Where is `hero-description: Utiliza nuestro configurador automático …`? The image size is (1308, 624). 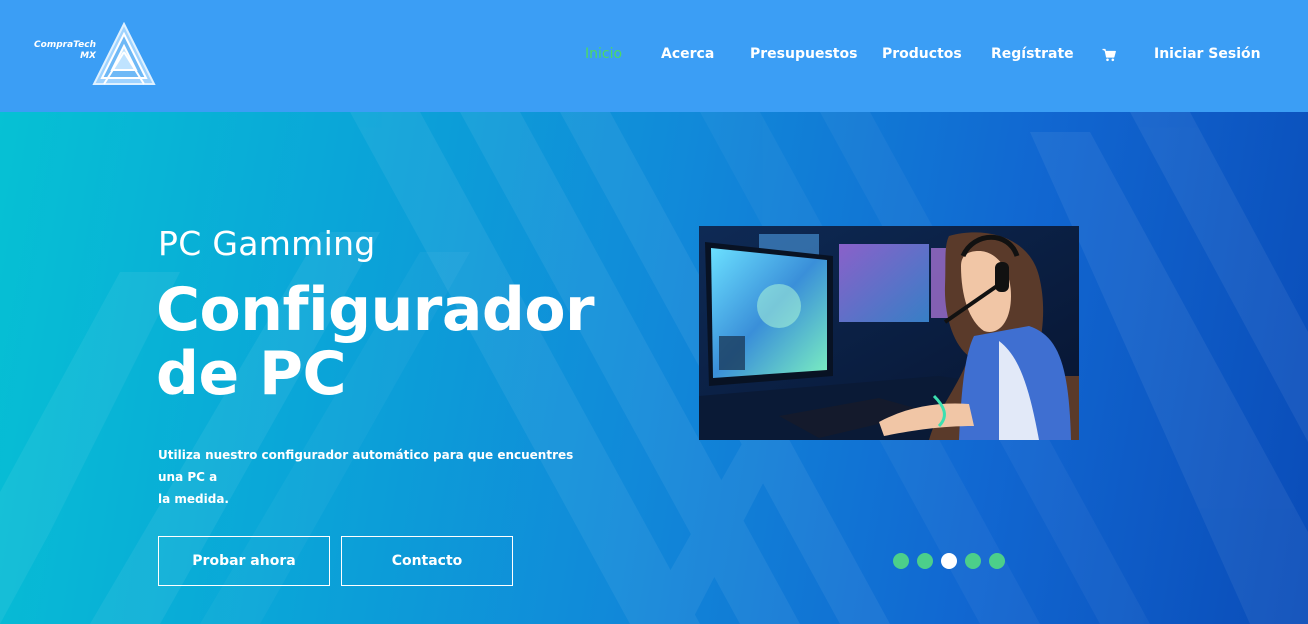 hero-description: Utiliza nuestro configurador automático … is located at coordinates (378, 477).